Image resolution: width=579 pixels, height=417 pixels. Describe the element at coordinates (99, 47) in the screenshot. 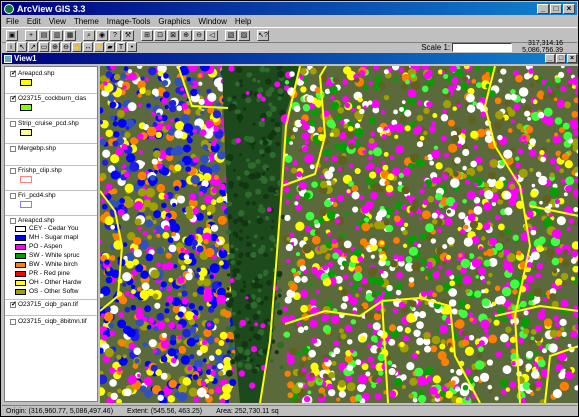

I see `hotlink-icon: ⚡` at that location.